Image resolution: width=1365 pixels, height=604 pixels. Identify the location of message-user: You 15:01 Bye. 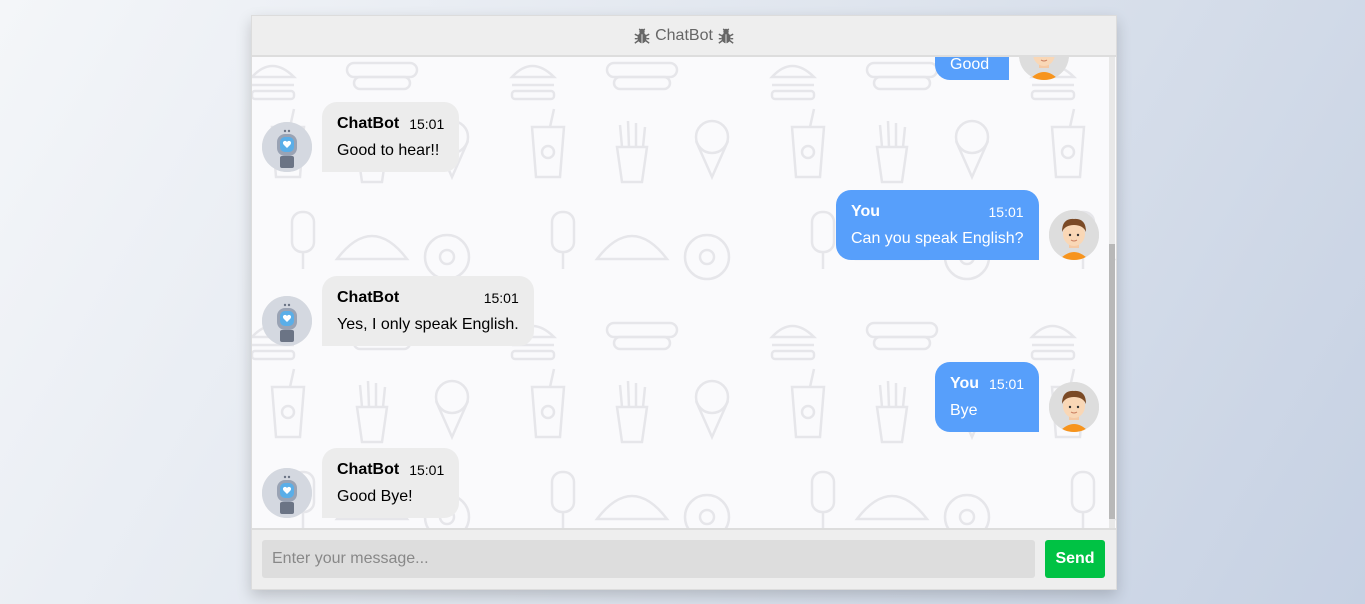
(1017, 397).